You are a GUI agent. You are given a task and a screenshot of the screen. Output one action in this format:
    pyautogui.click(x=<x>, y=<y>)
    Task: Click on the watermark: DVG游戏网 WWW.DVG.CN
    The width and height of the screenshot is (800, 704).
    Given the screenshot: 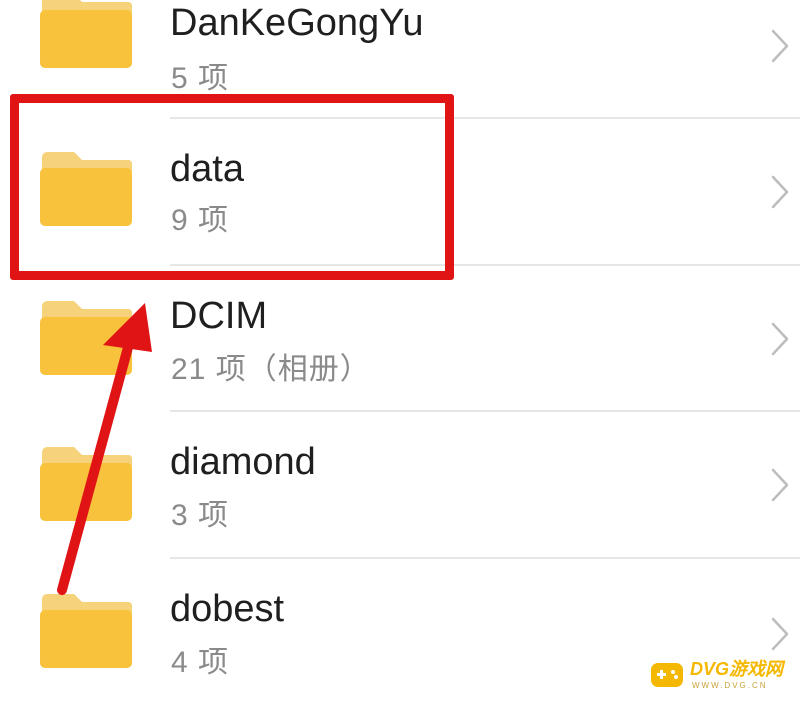 What is the action you would take?
    pyautogui.click(x=722, y=676)
    